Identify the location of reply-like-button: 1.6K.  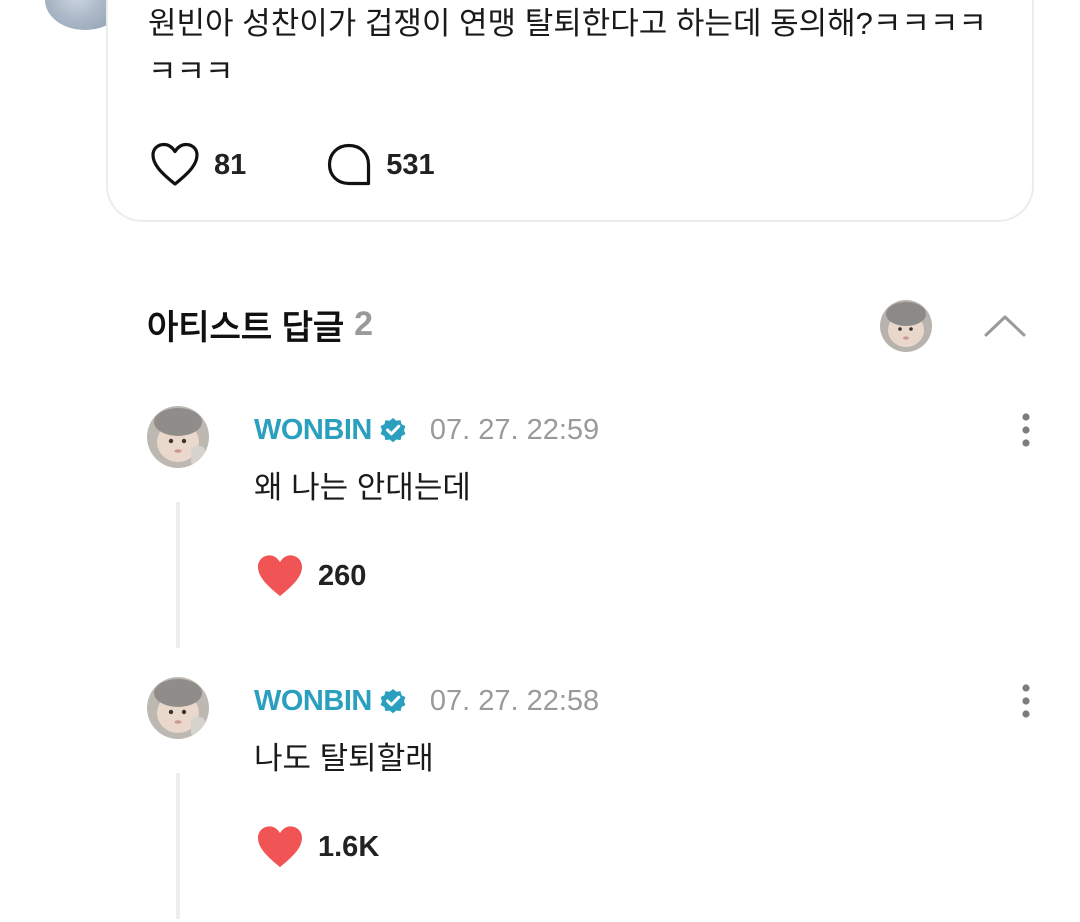
(317, 847).